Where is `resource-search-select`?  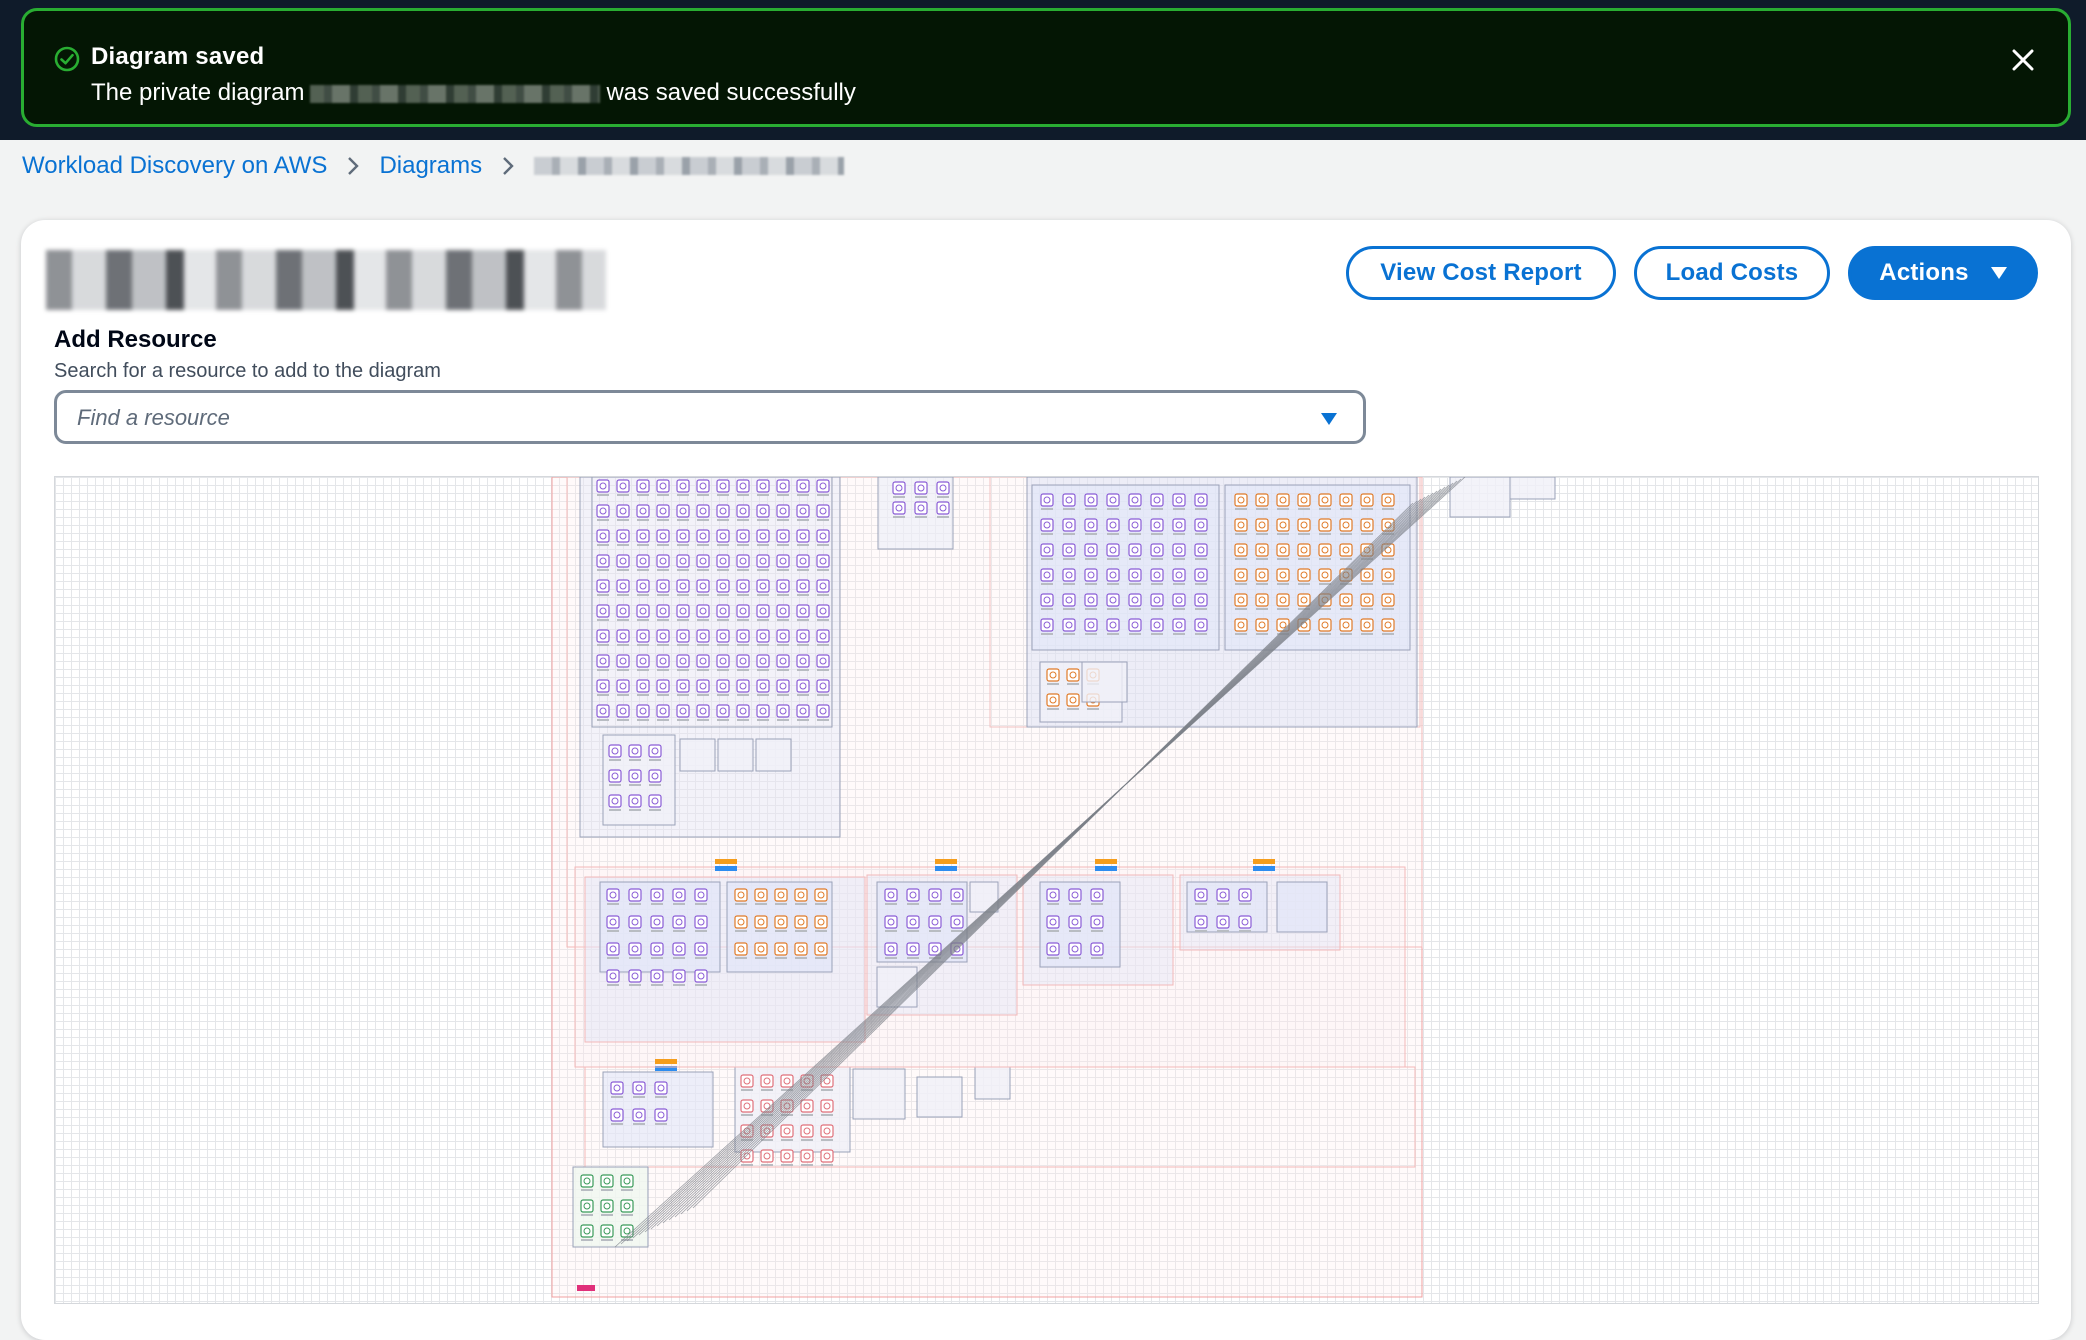 resource-search-select is located at coordinates (710, 417).